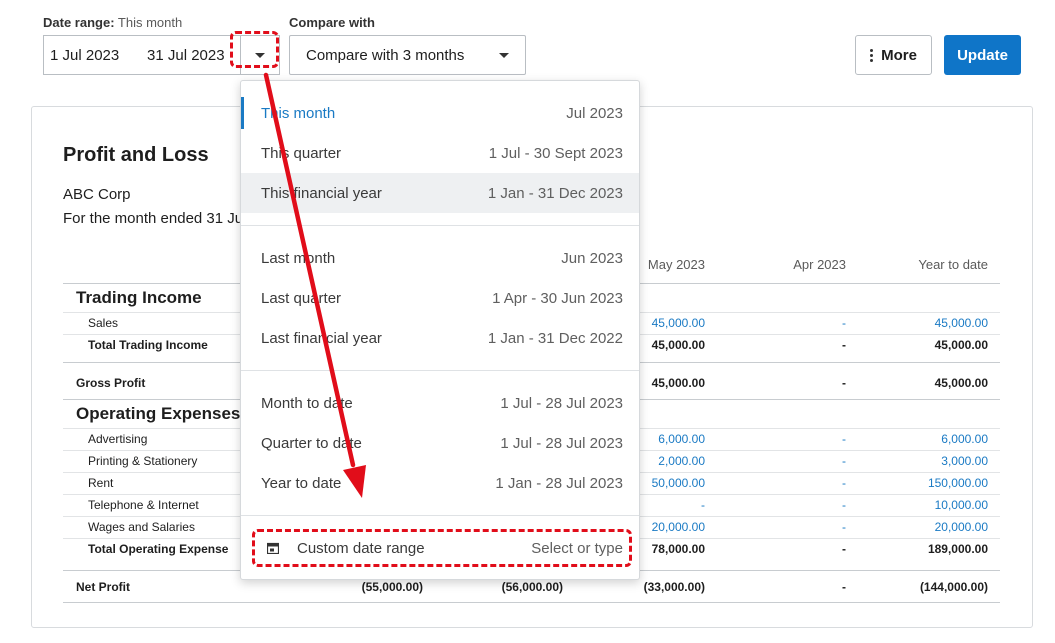 The height and width of the screenshot is (643, 1055). I want to click on annotation-arrow, so click(314, 285).